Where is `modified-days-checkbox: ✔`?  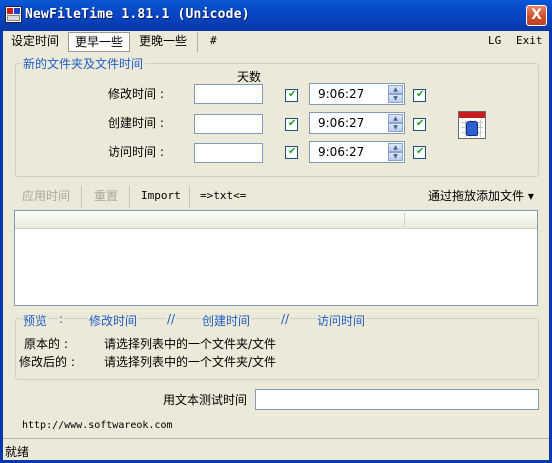
modified-days-checkbox: ✔ is located at coordinates (291, 95).